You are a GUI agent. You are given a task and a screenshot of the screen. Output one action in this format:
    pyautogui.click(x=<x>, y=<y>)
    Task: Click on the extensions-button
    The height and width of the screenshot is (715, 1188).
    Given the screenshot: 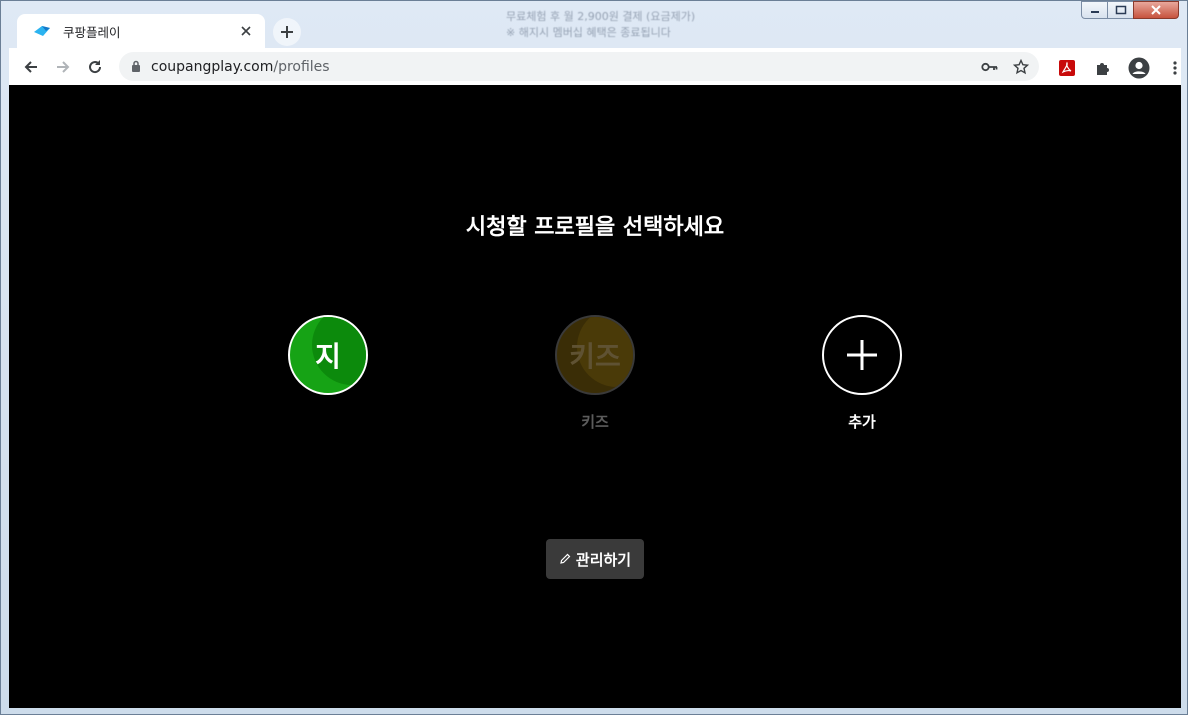 What is the action you would take?
    pyautogui.click(x=1103, y=68)
    